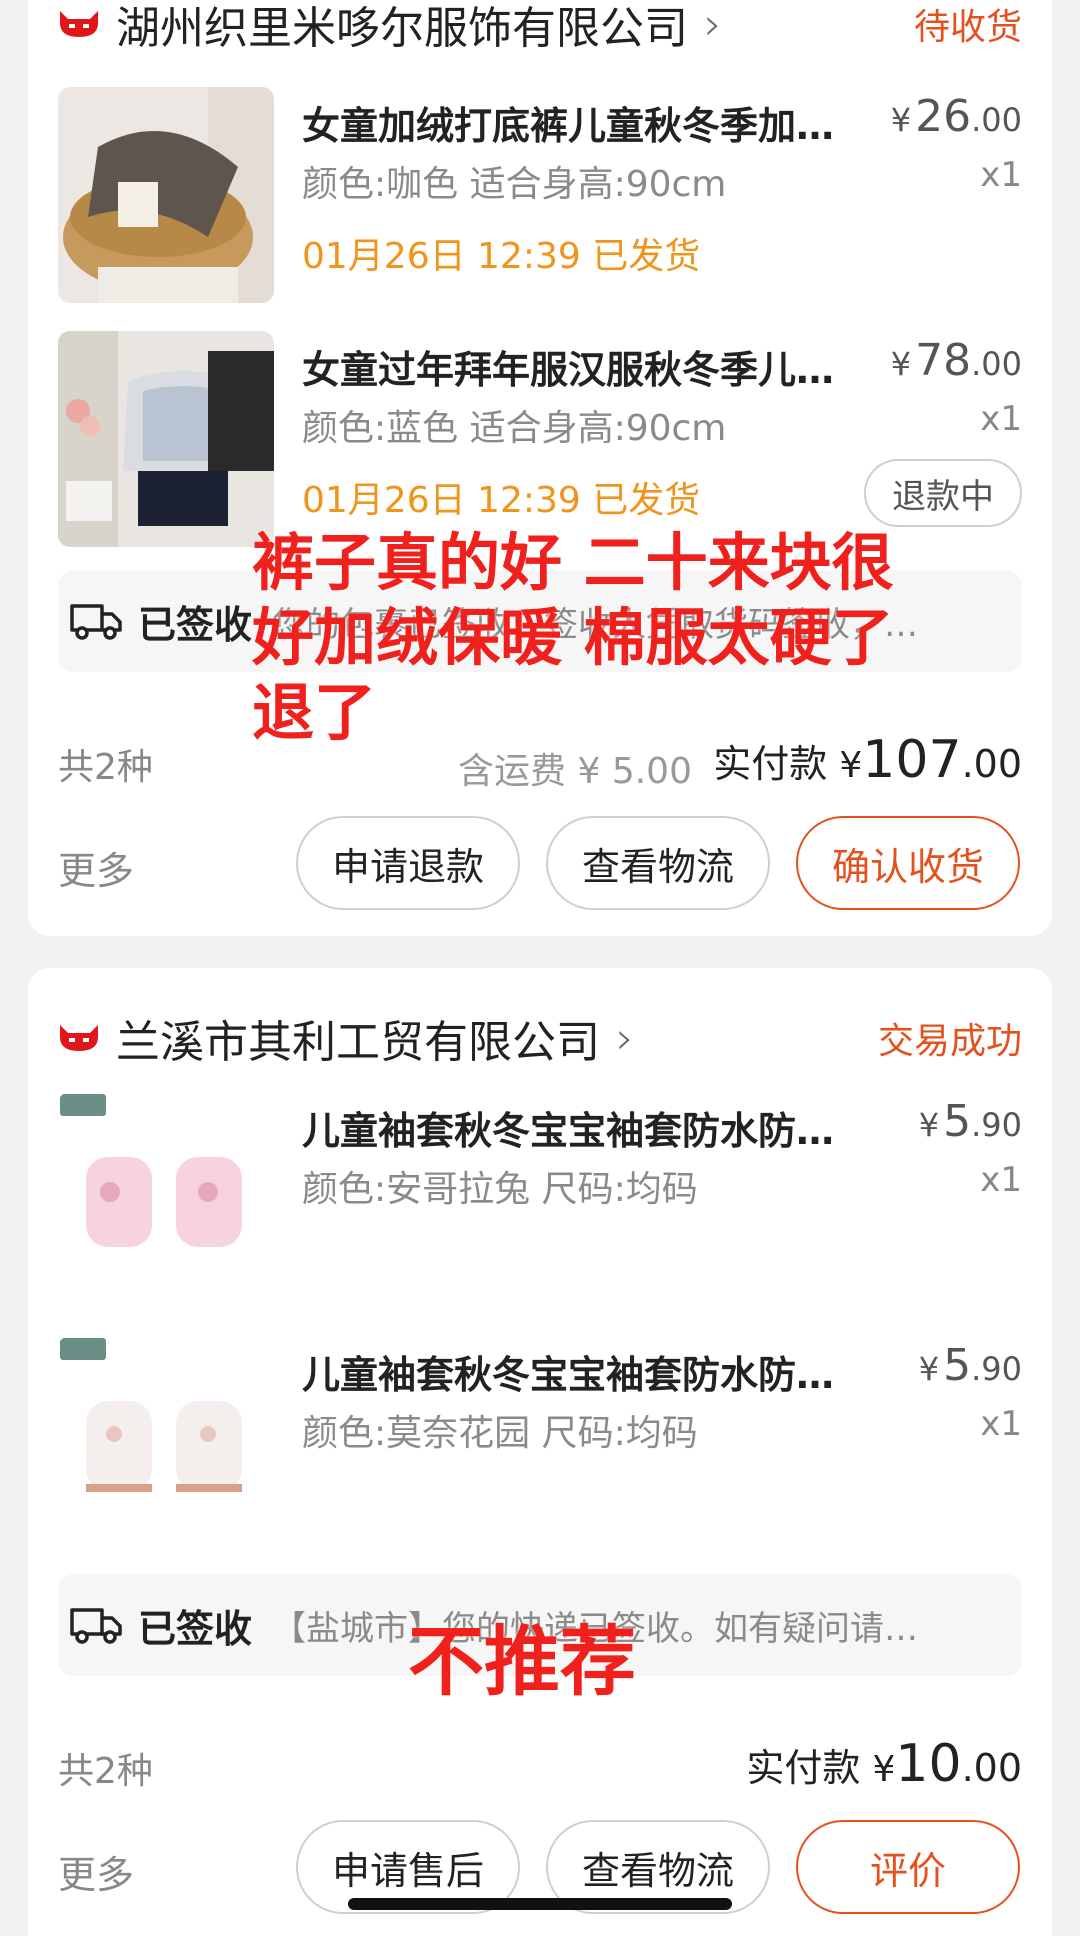  I want to click on refund-status-badge: 退款中, so click(943, 493).